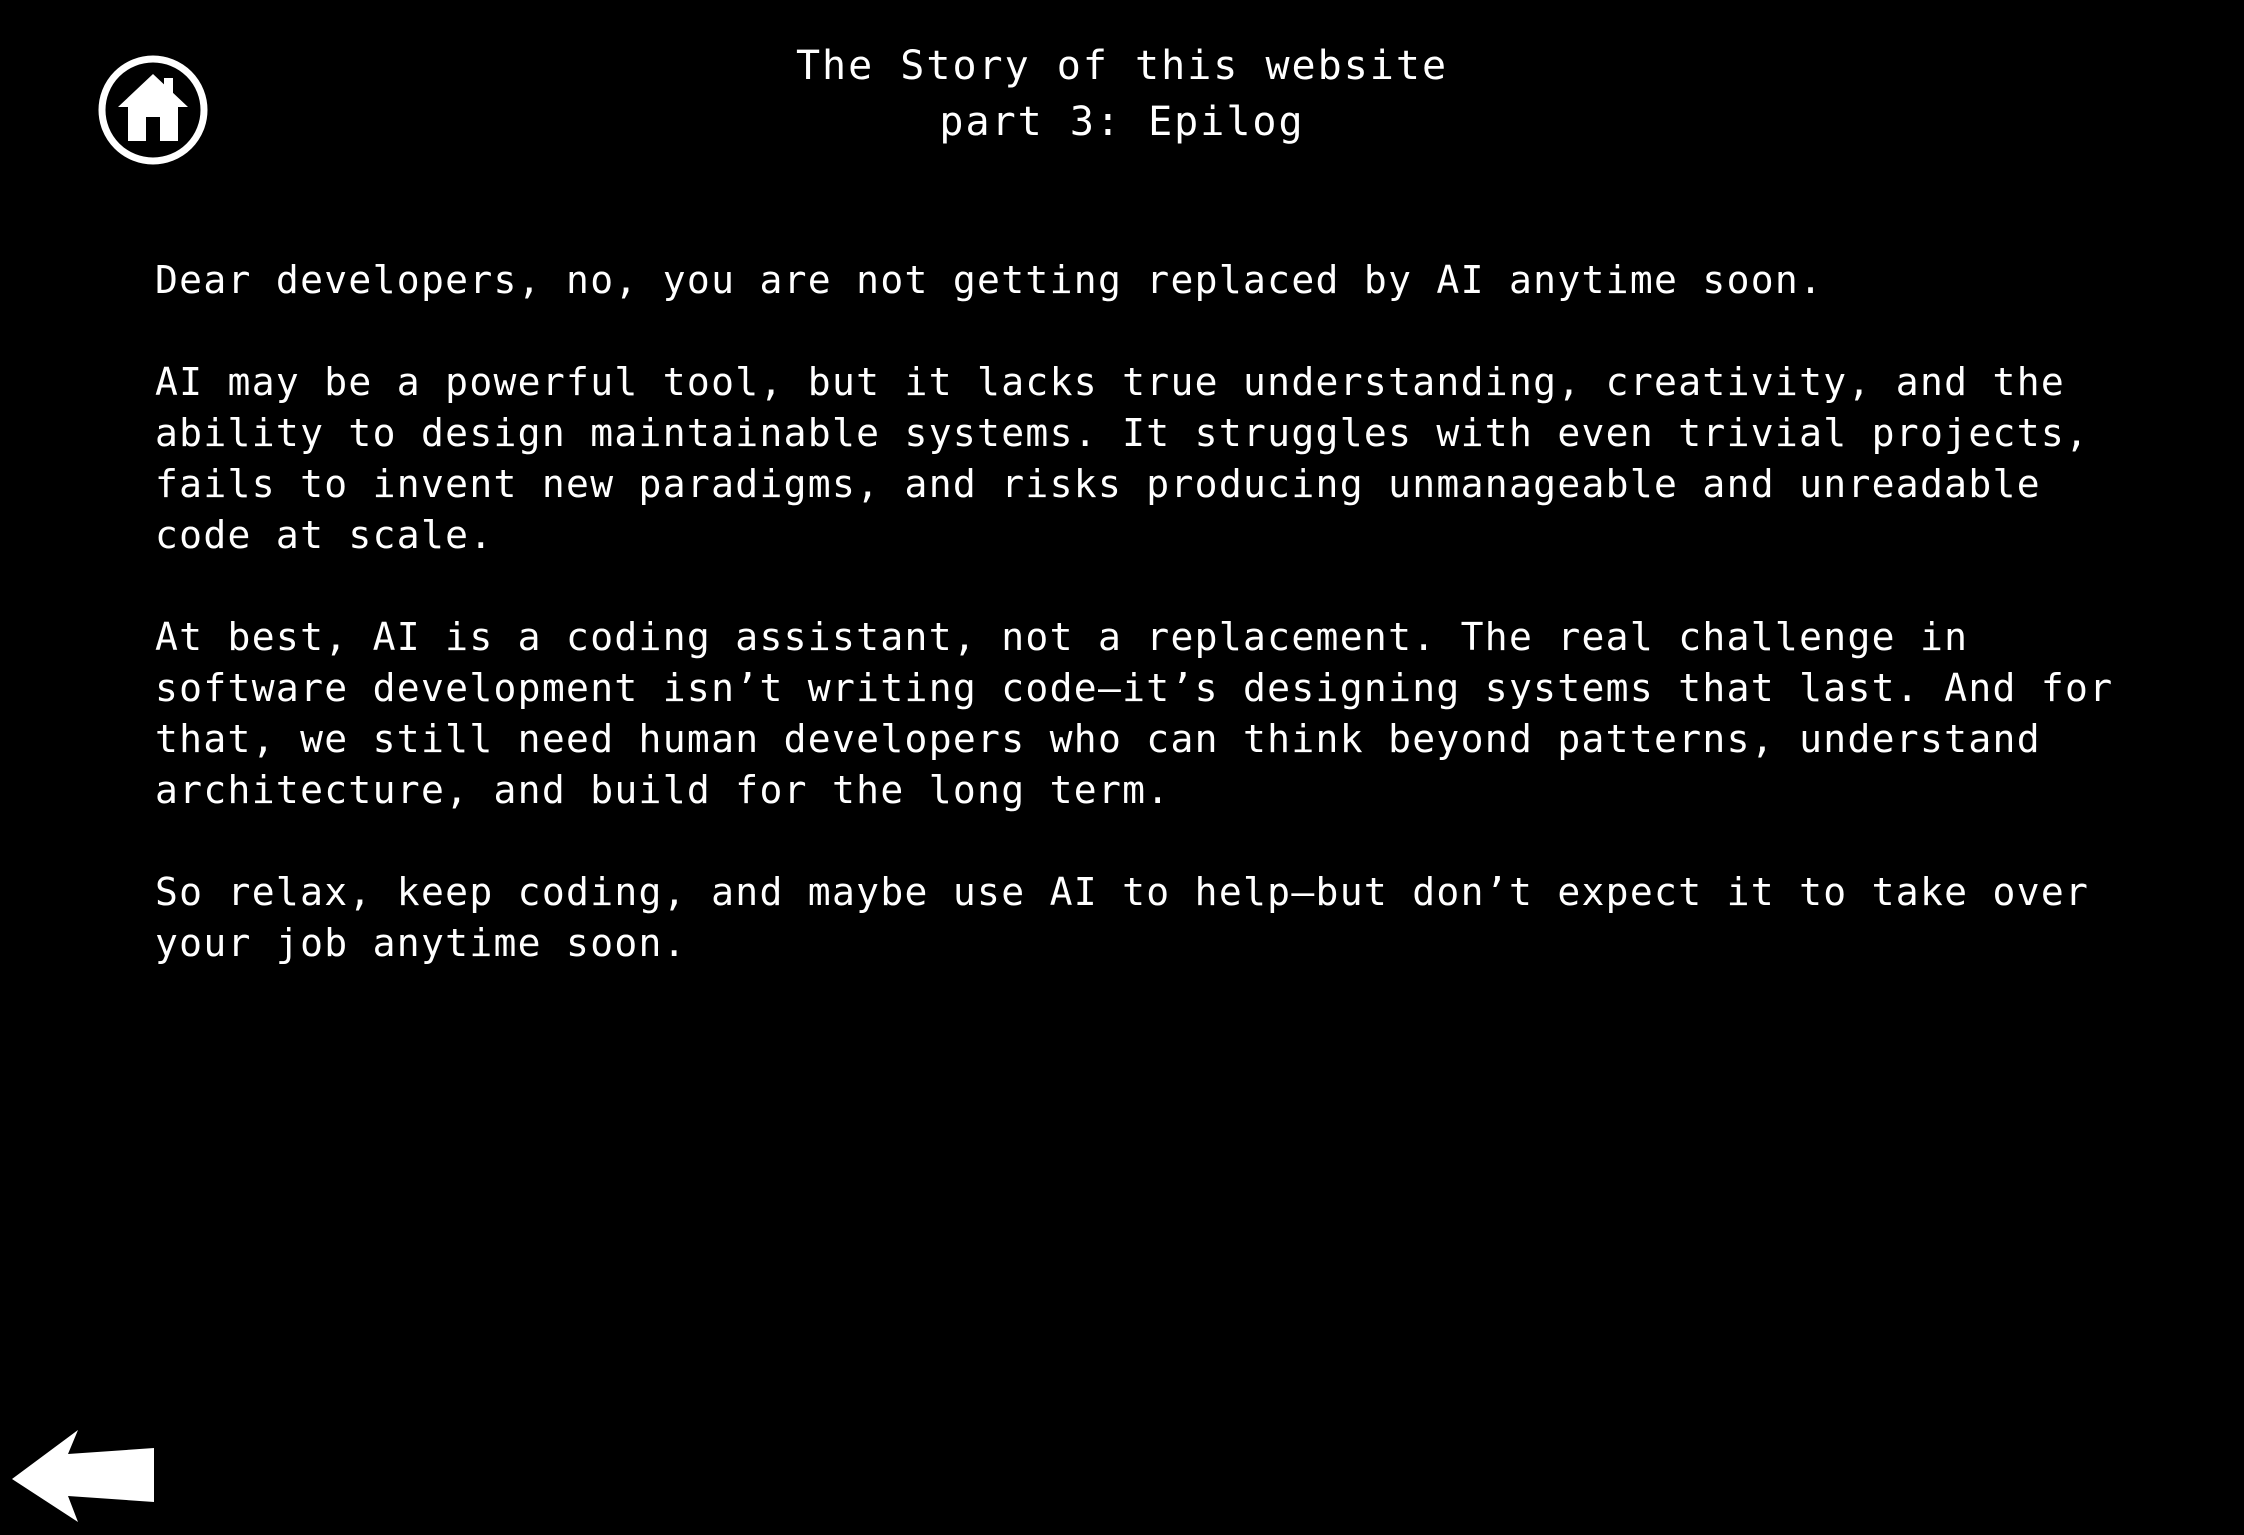 The height and width of the screenshot is (1535, 2244). I want to click on arrow-left-icon, so click(83, 1476).